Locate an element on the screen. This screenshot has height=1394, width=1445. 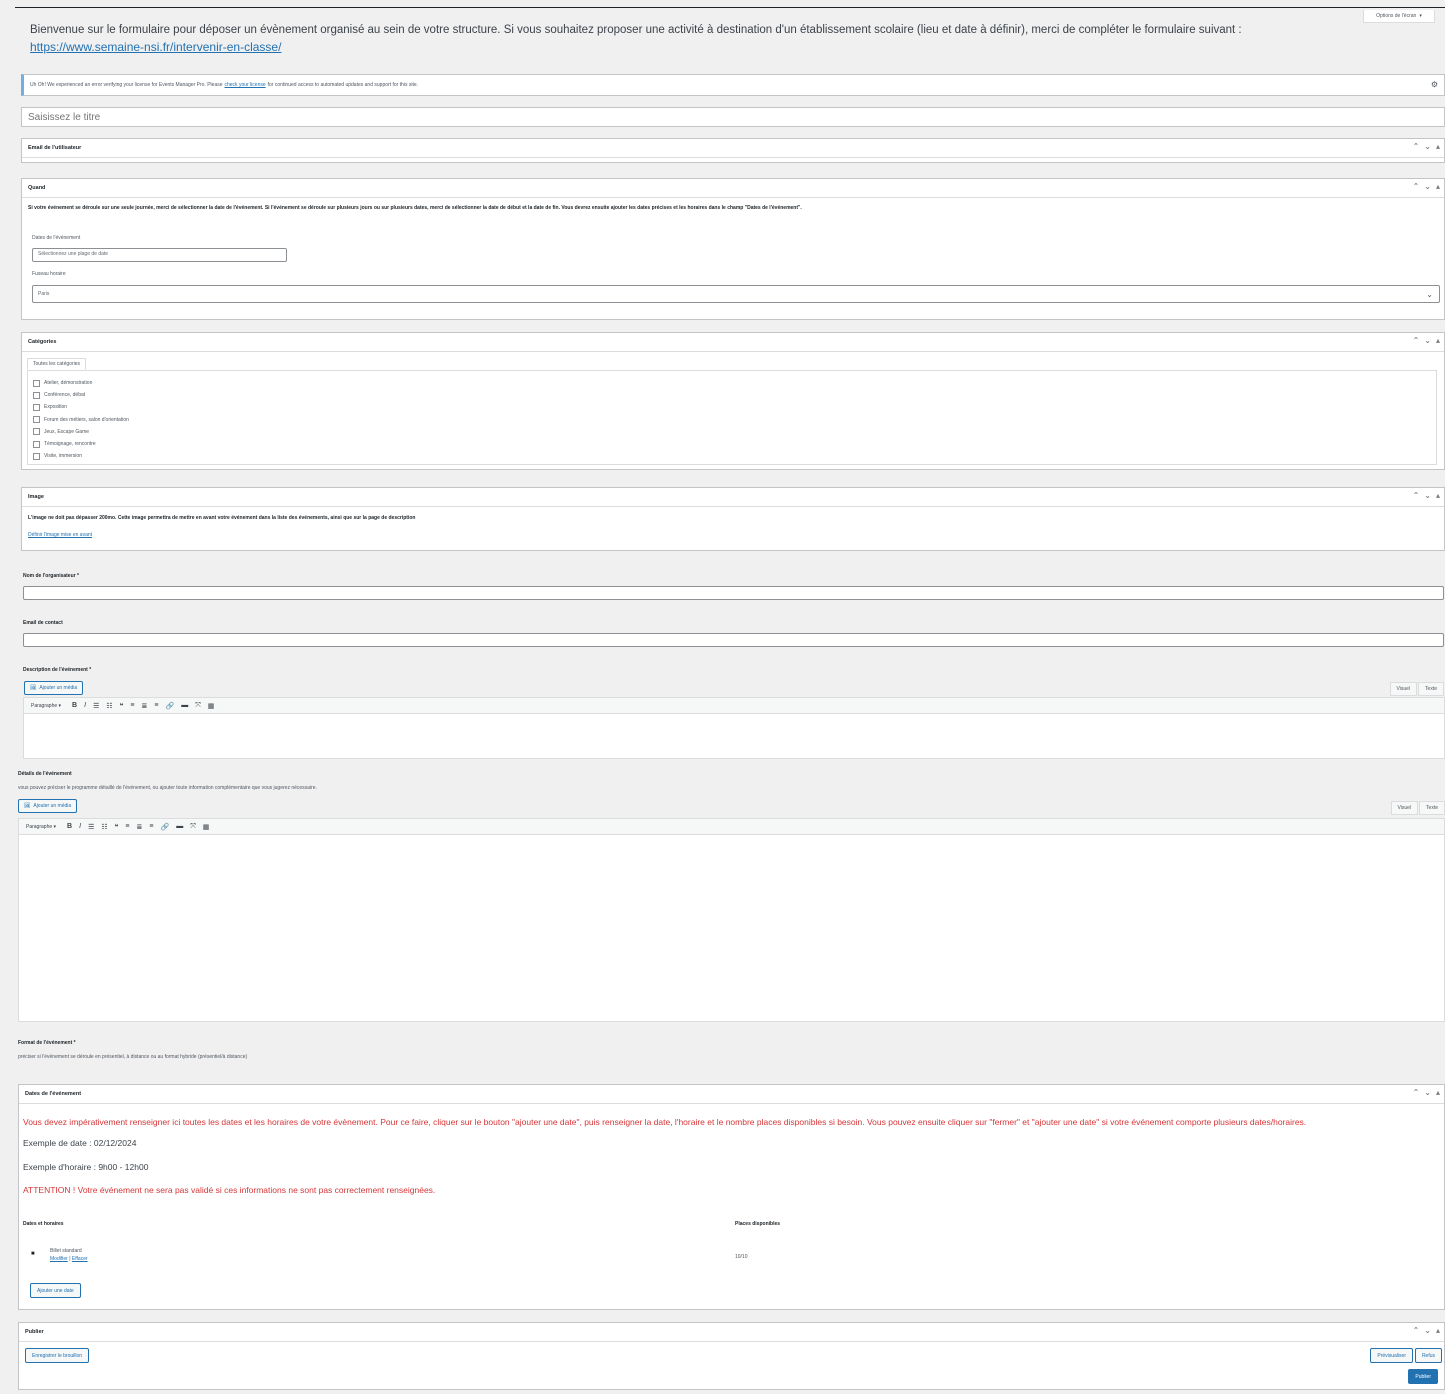
category-item: Conférence, débat is located at coordinates (732, 395).